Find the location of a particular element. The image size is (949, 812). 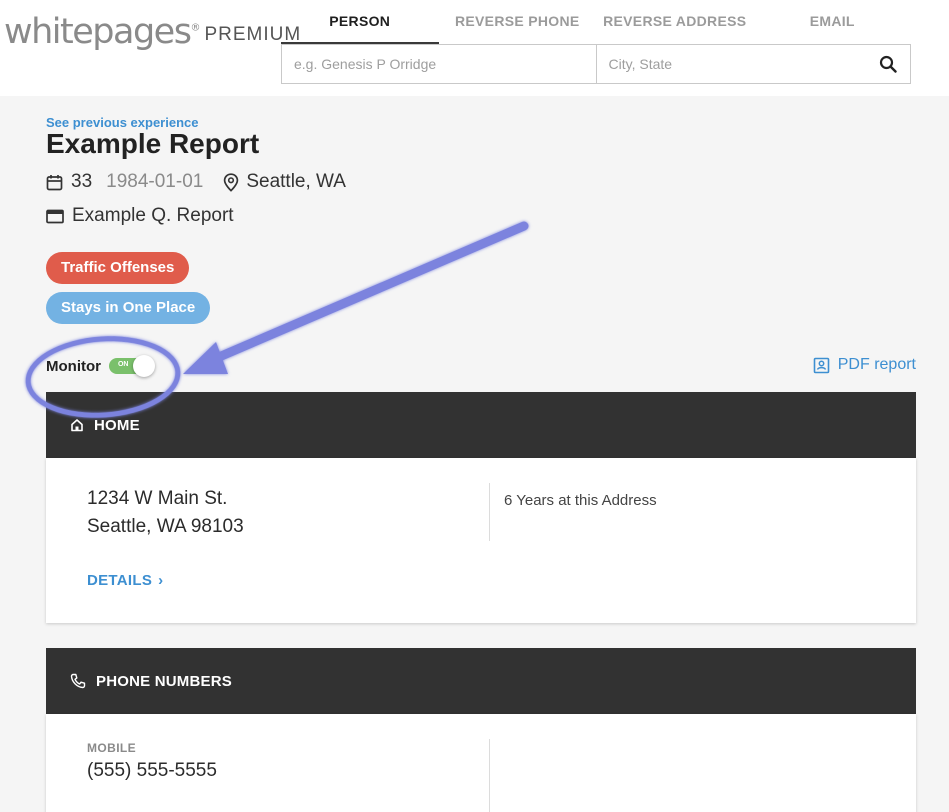

monitor-toggle: ON is located at coordinates (131, 366).